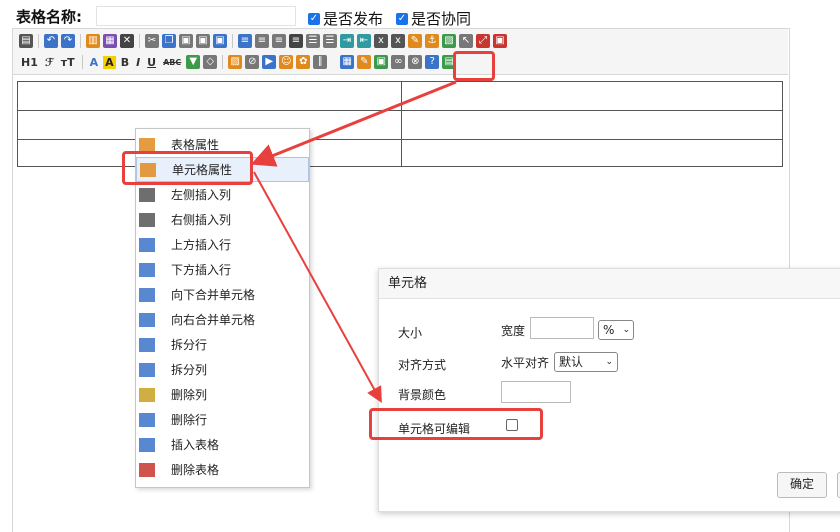 The height and width of the screenshot is (532, 840). I want to click on arrow-to-cell-properties, so click(353, 123).